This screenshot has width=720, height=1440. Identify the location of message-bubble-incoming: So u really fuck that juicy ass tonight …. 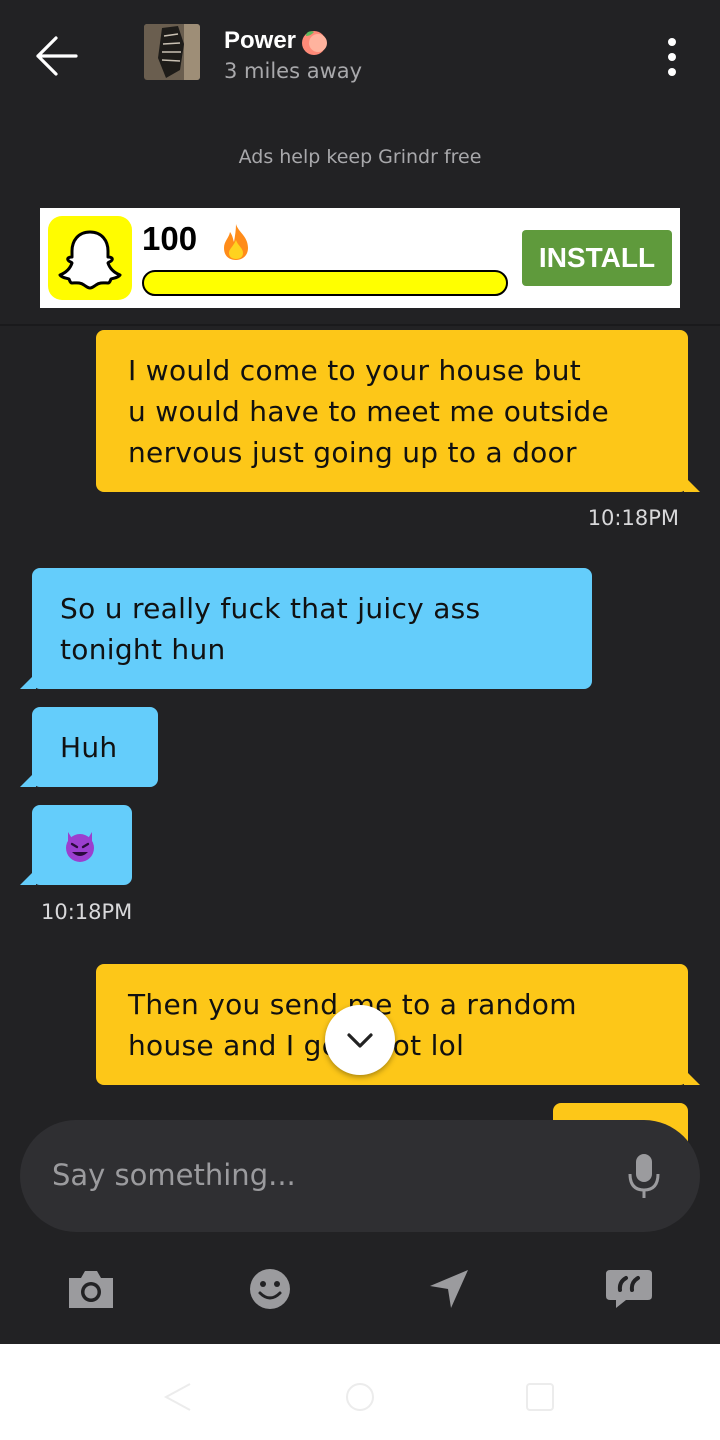
(306, 628).